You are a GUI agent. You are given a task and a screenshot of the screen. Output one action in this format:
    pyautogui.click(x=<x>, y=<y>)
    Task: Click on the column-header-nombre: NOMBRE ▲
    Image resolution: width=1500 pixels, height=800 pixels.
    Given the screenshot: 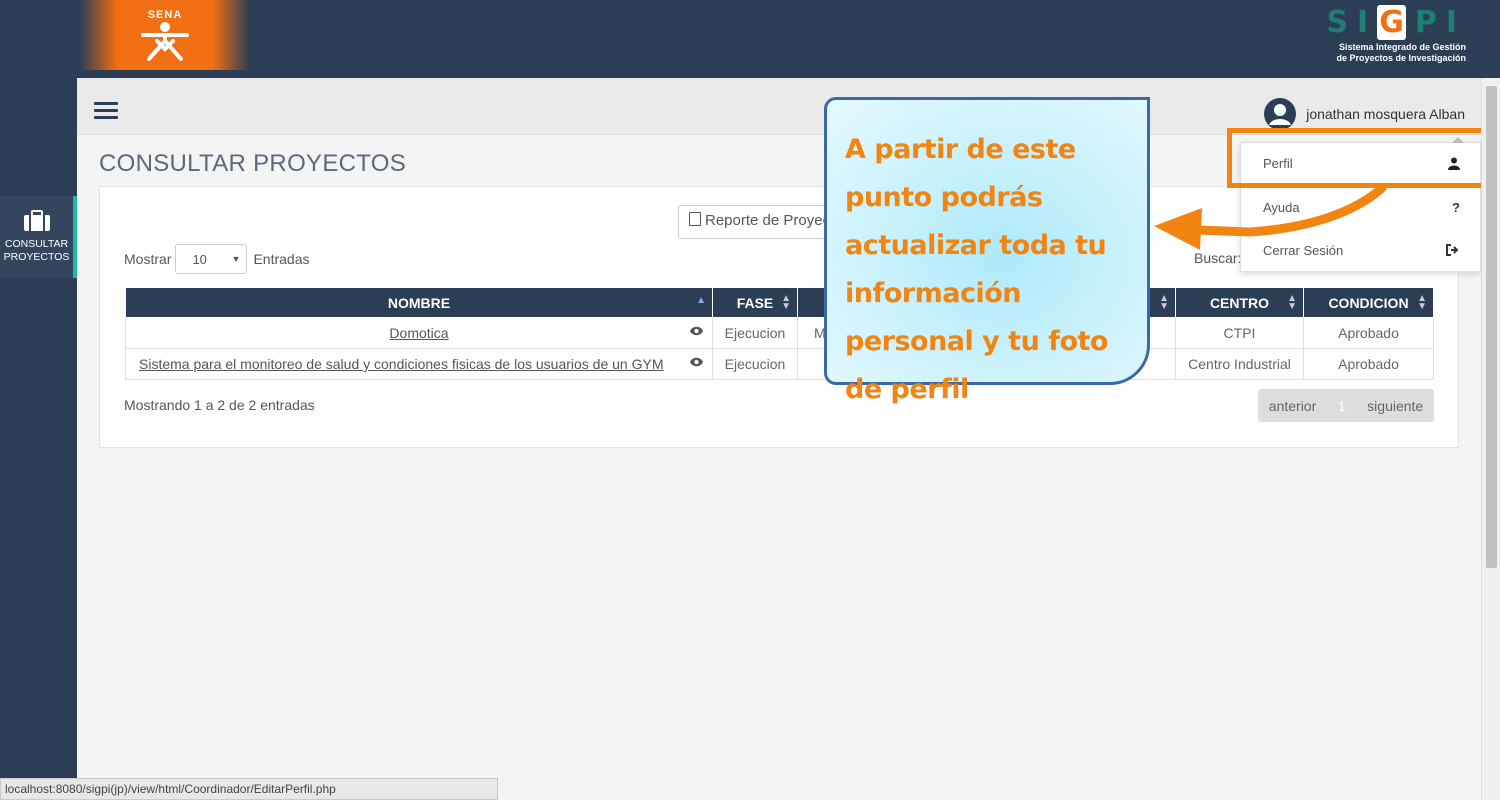 What is the action you would take?
    pyautogui.click(x=419, y=302)
    